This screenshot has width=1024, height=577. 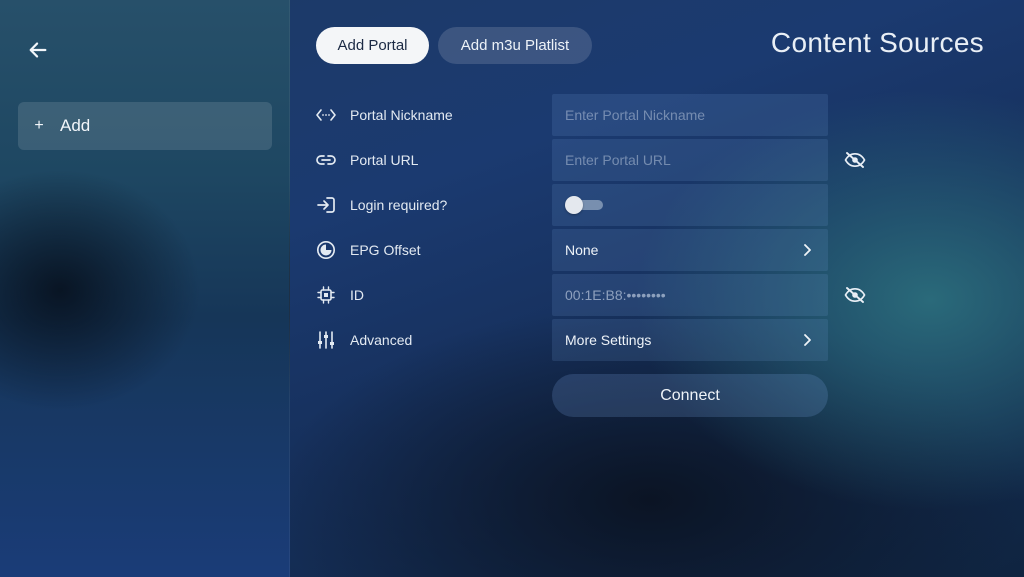 What do you see at coordinates (582, 250) in the screenshot?
I see `epg-offset-value: None` at bounding box center [582, 250].